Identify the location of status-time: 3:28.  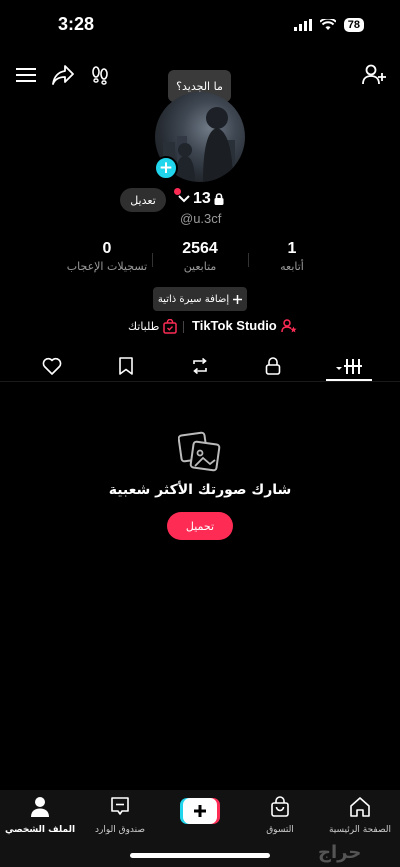
(76, 24).